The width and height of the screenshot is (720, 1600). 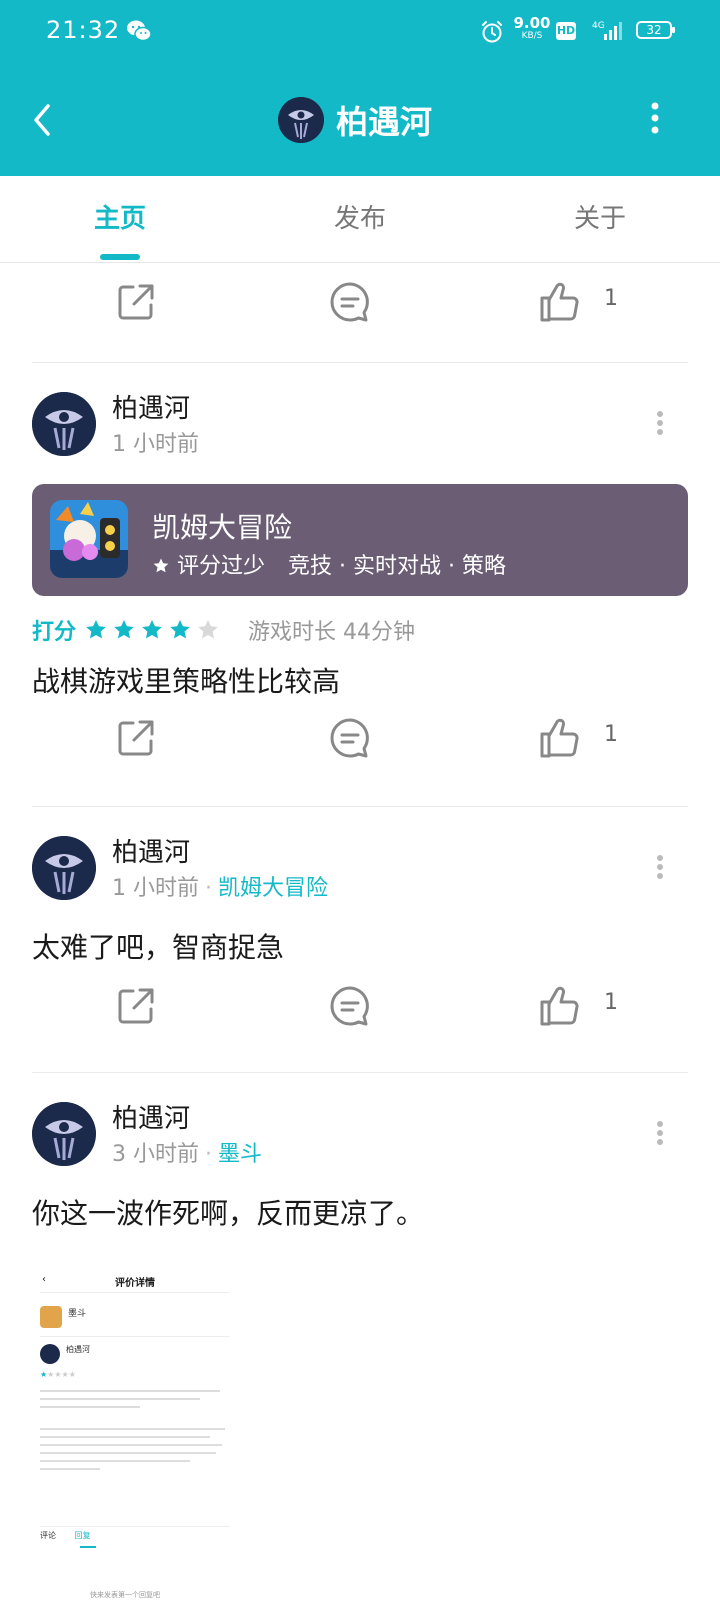 I want to click on mini-title: 评价详情, so click(x=135, y=1283).